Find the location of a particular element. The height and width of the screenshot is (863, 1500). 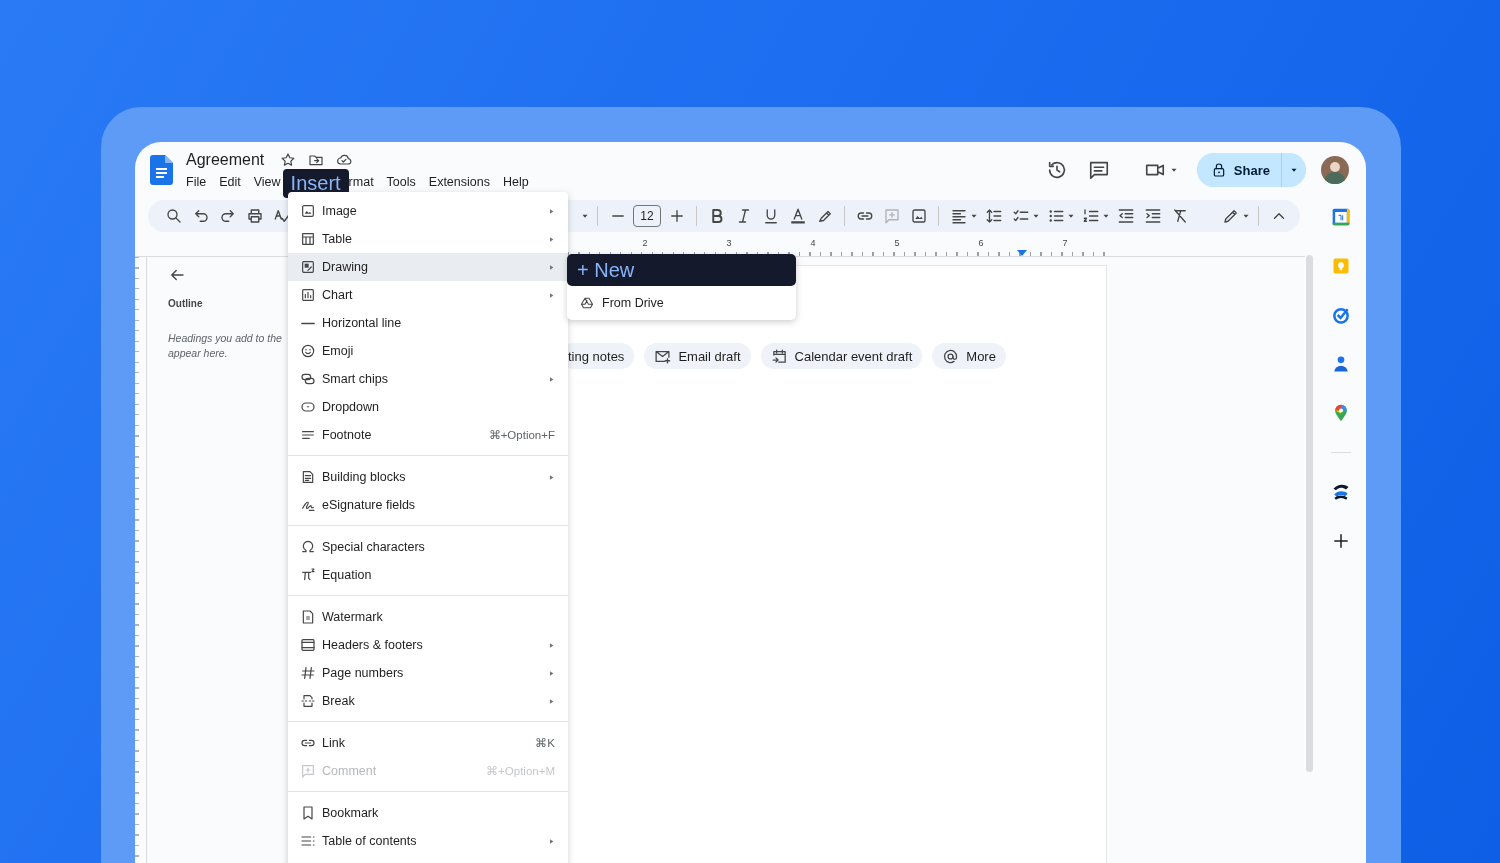

ruler-number: 5 is located at coordinates (897, 243).